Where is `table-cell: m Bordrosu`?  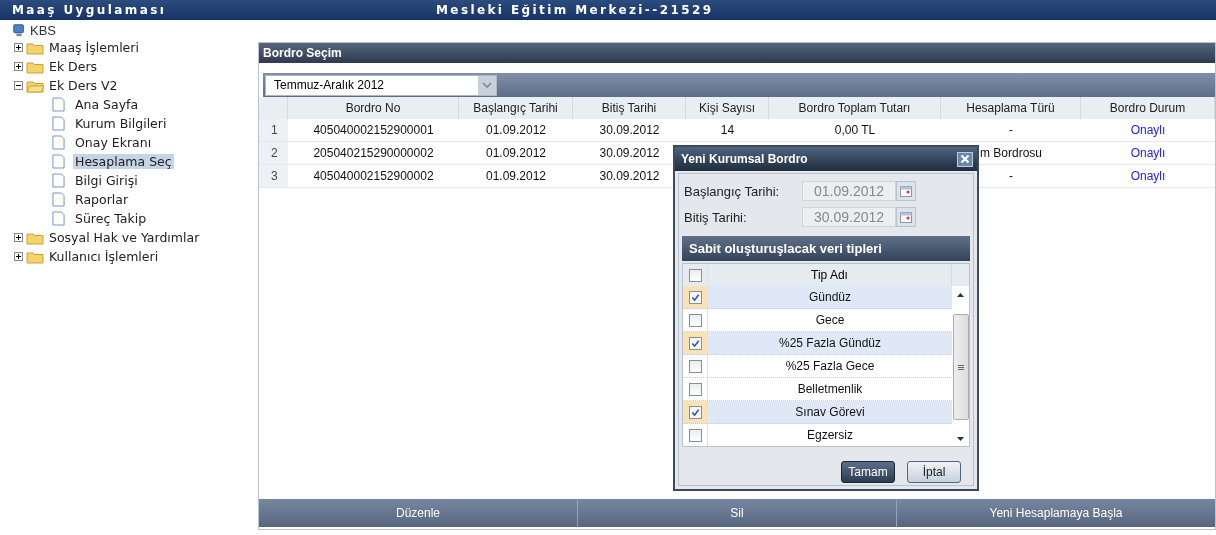
table-cell: m Bordrosu is located at coordinates (1011, 153).